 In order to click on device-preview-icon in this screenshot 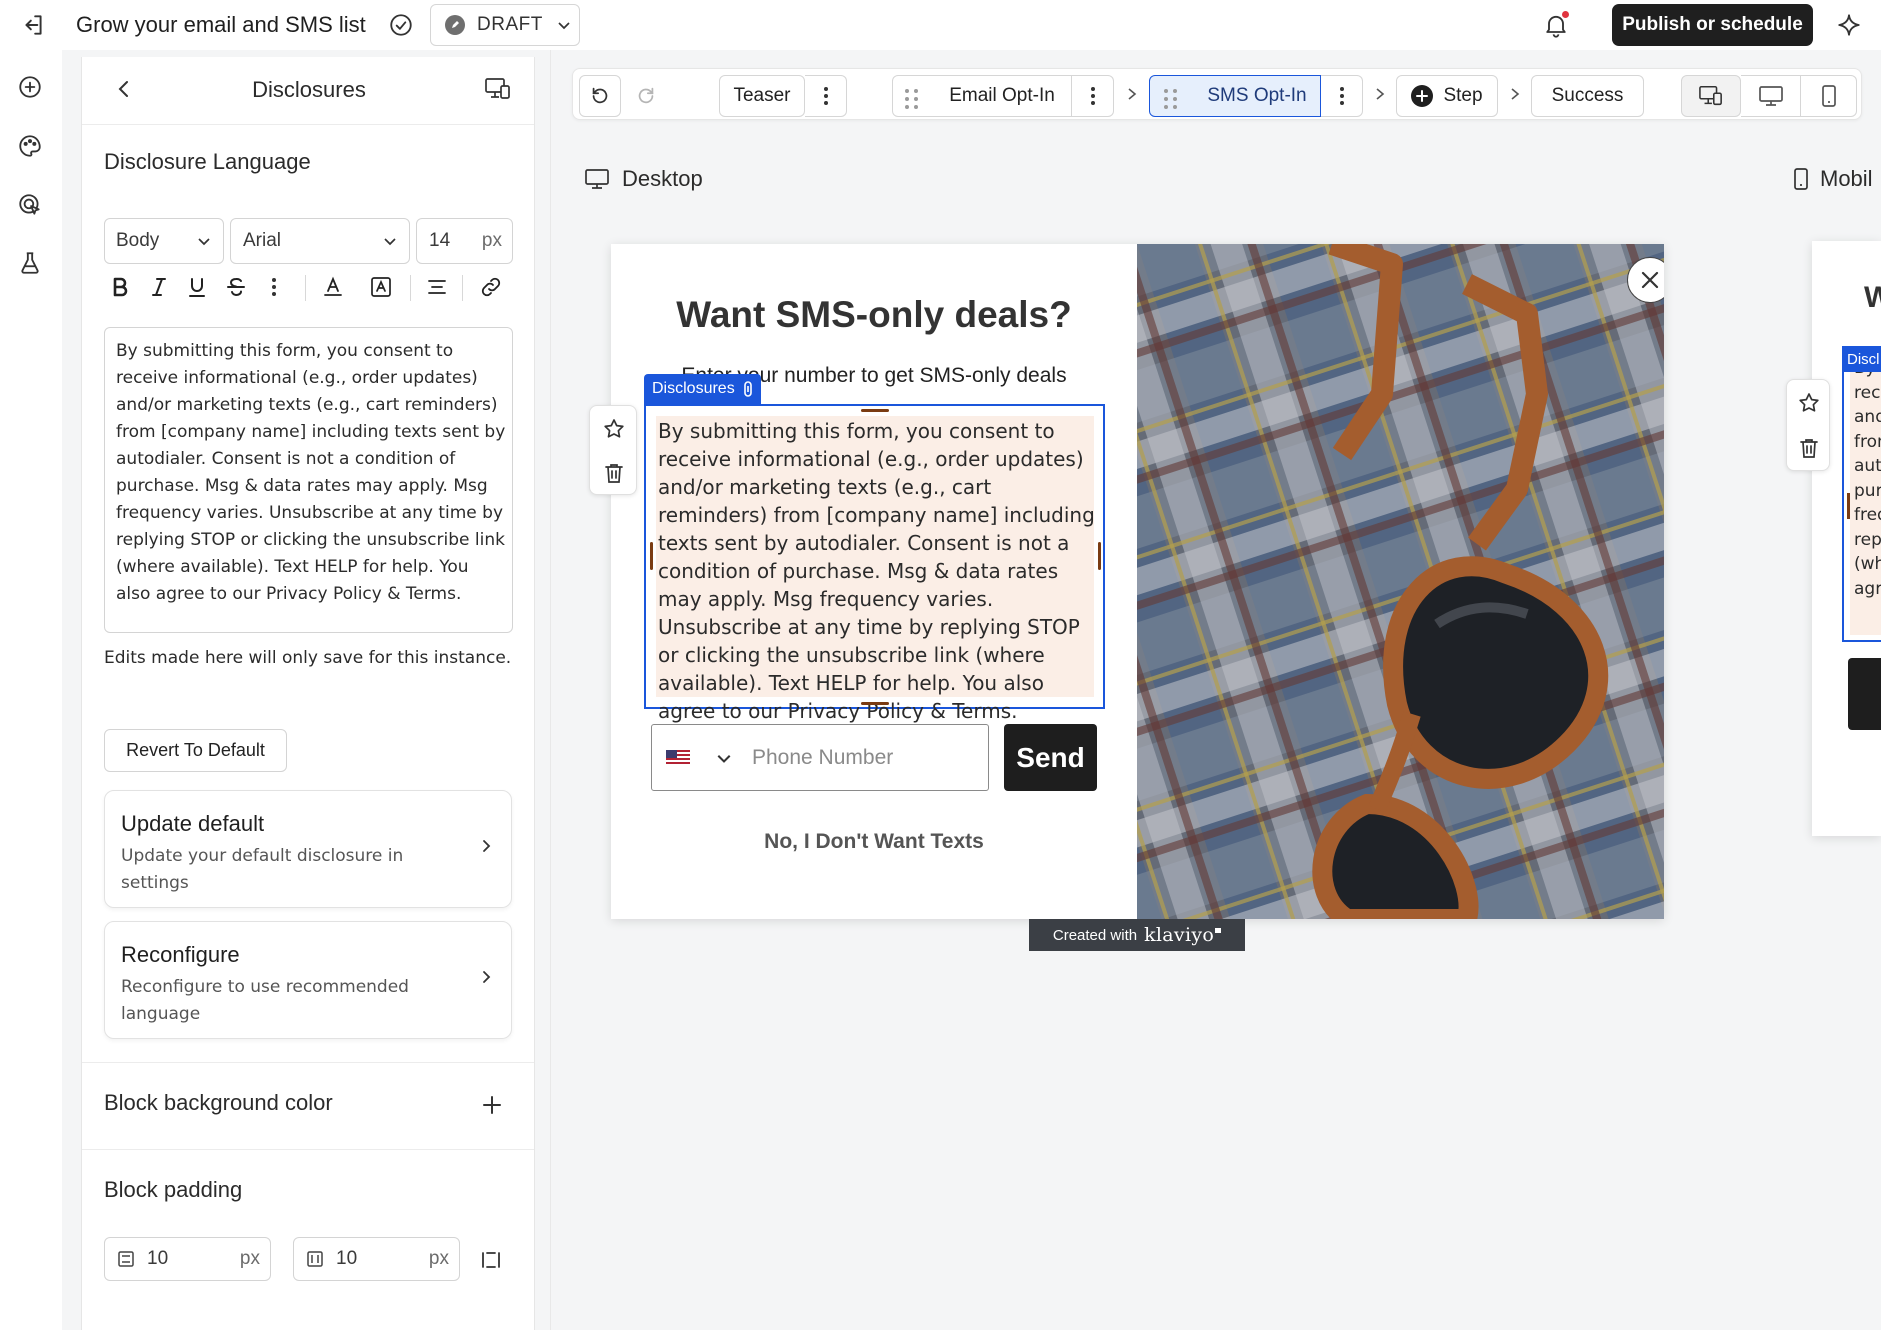, I will do `click(498, 89)`.